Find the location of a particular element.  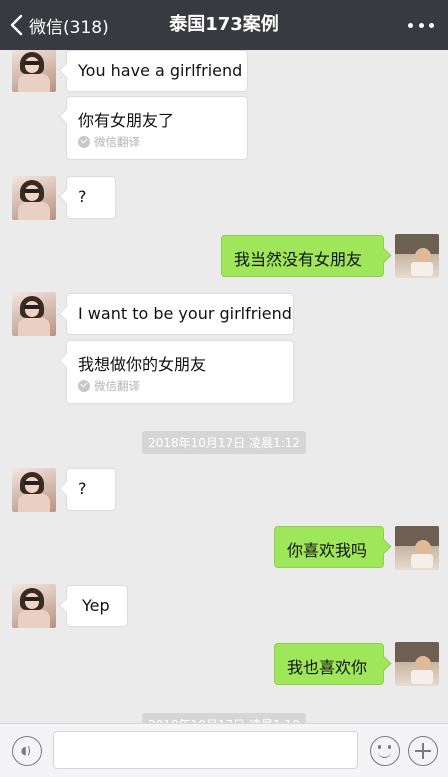

message-text: I want to be your girlfriend is located at coordinates (185, 313).